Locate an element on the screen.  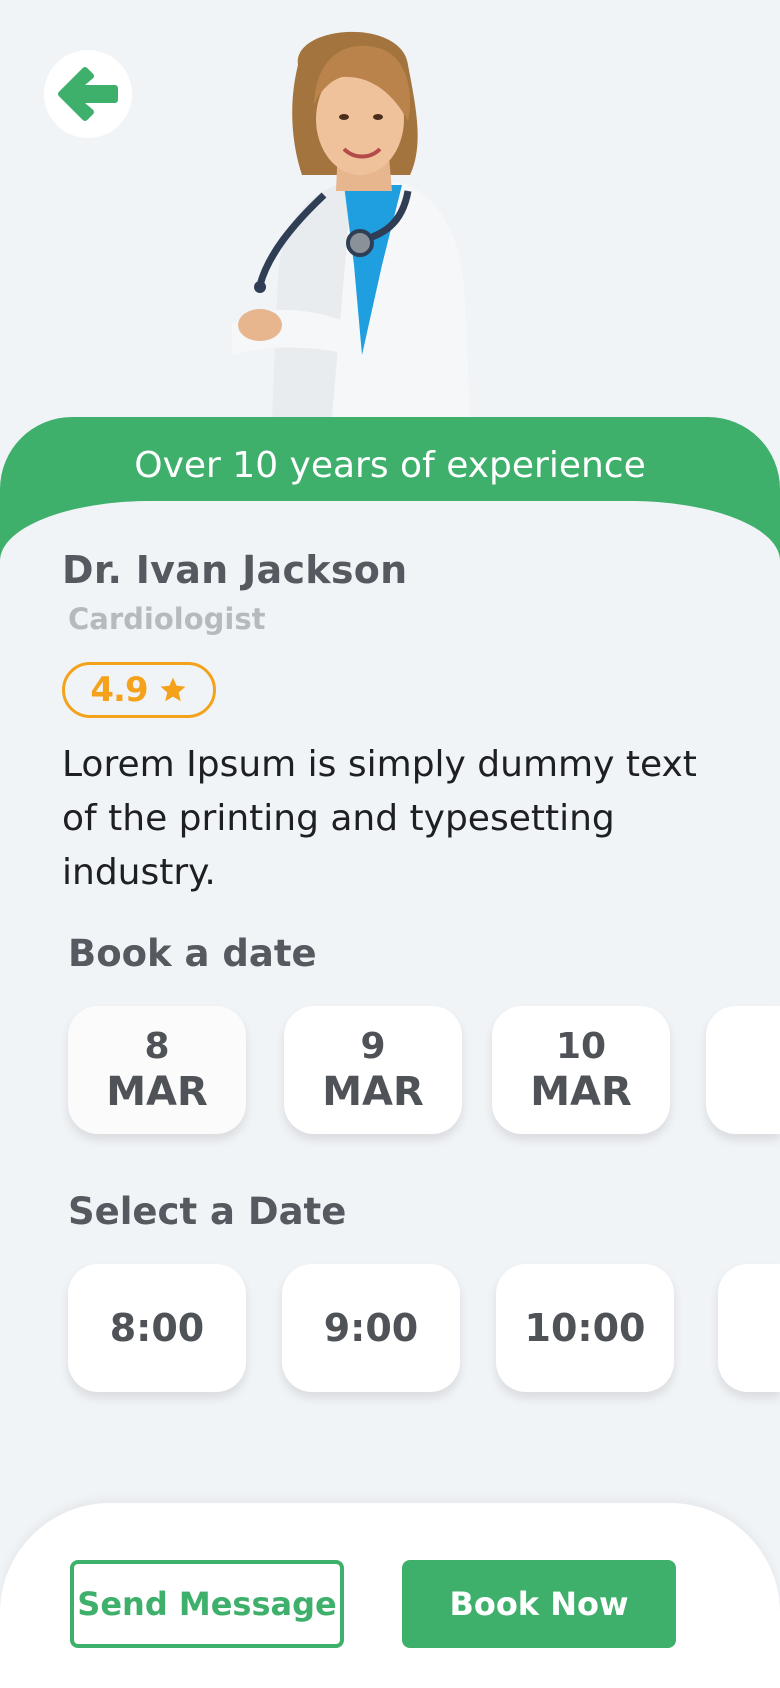
back-button is located at coordinates (88, 94).